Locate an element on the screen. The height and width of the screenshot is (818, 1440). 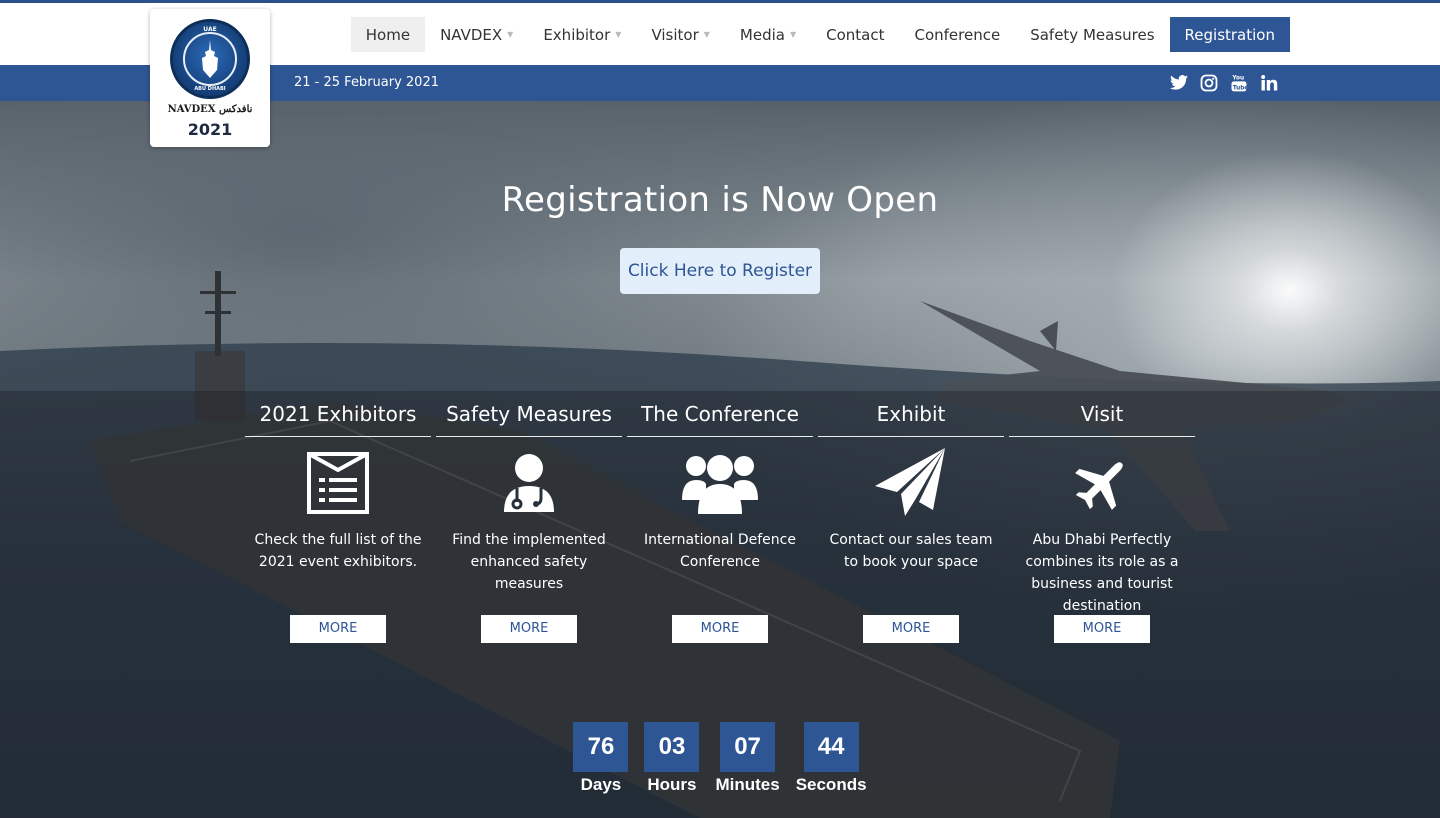
card-title: The Conference is located at coordinates (720, 414).